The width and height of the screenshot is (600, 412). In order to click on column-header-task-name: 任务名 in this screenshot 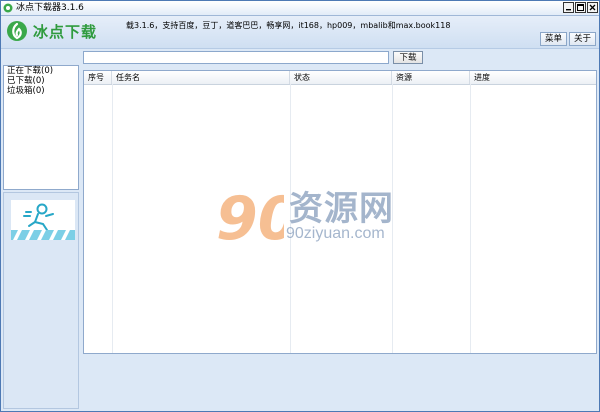, I will do `click(201, 77)`.